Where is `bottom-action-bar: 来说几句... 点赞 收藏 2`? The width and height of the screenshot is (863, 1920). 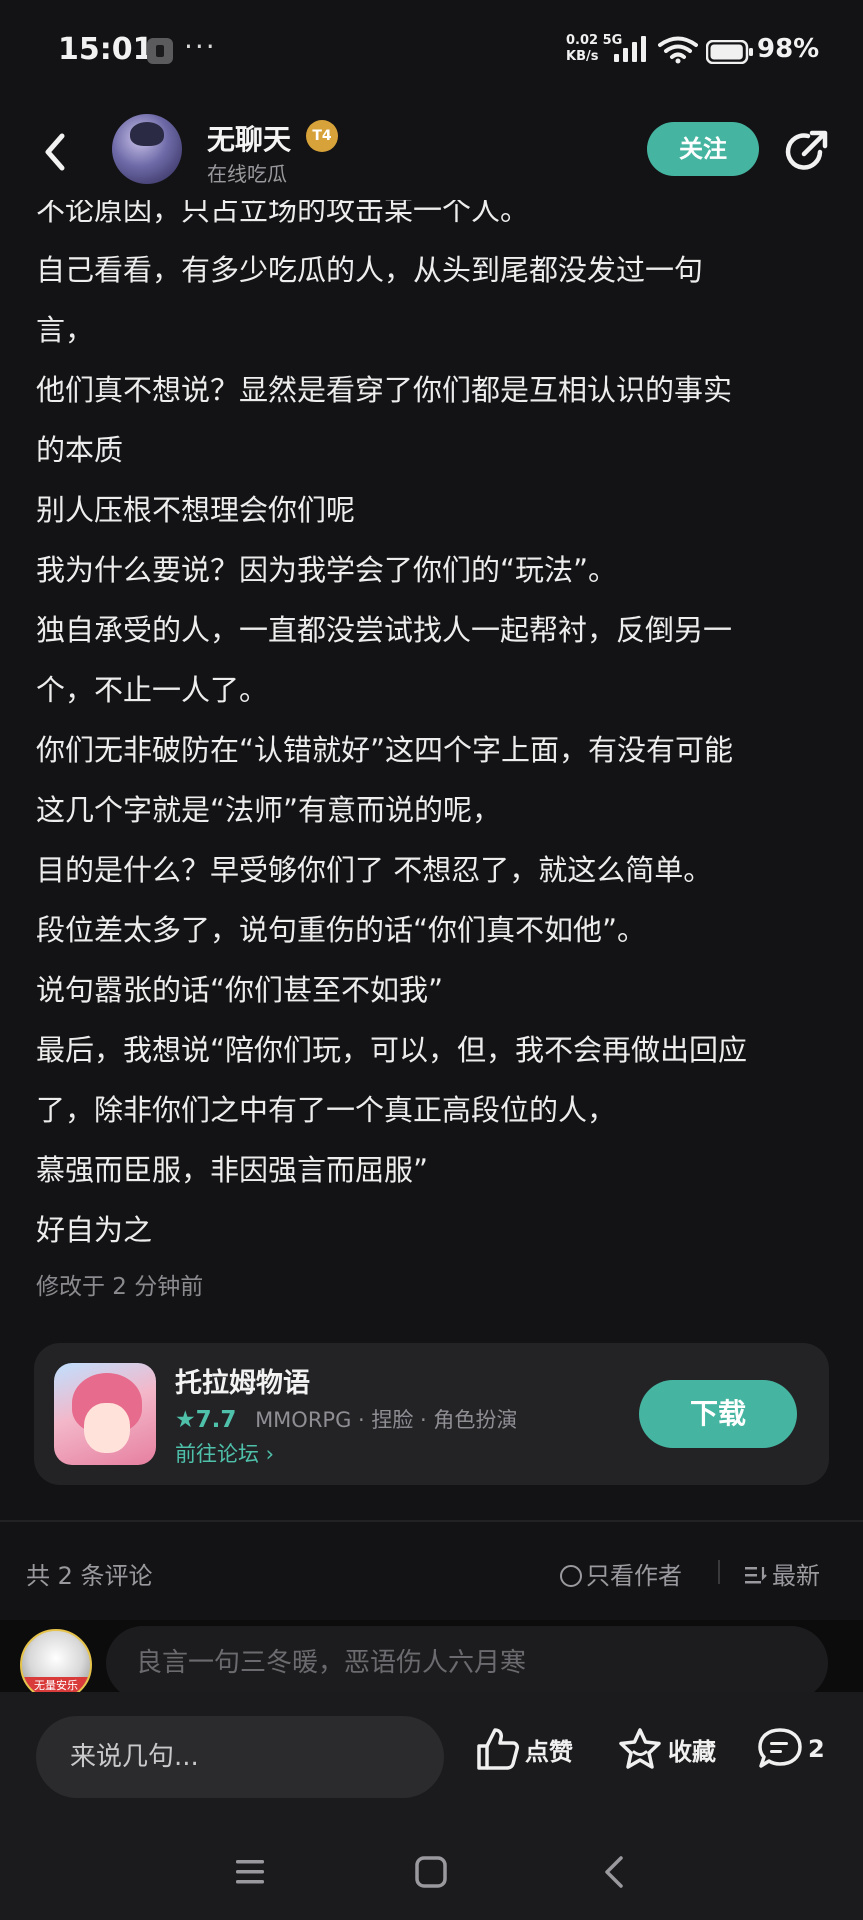 bottom-action-bar: 来说几句... 点赞 收藏 2 is located at coordinates (431, 1758).